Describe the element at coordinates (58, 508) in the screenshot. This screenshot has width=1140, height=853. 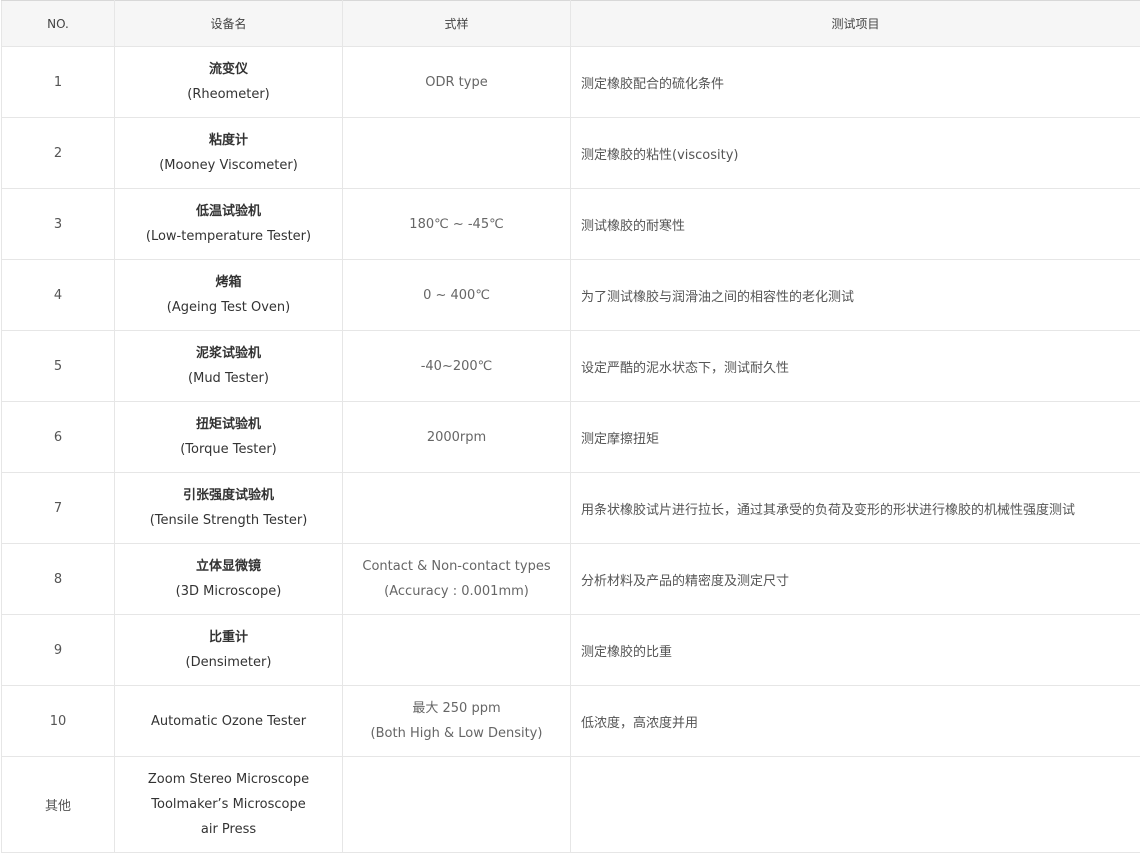
I see `row-number: 7` at that location.